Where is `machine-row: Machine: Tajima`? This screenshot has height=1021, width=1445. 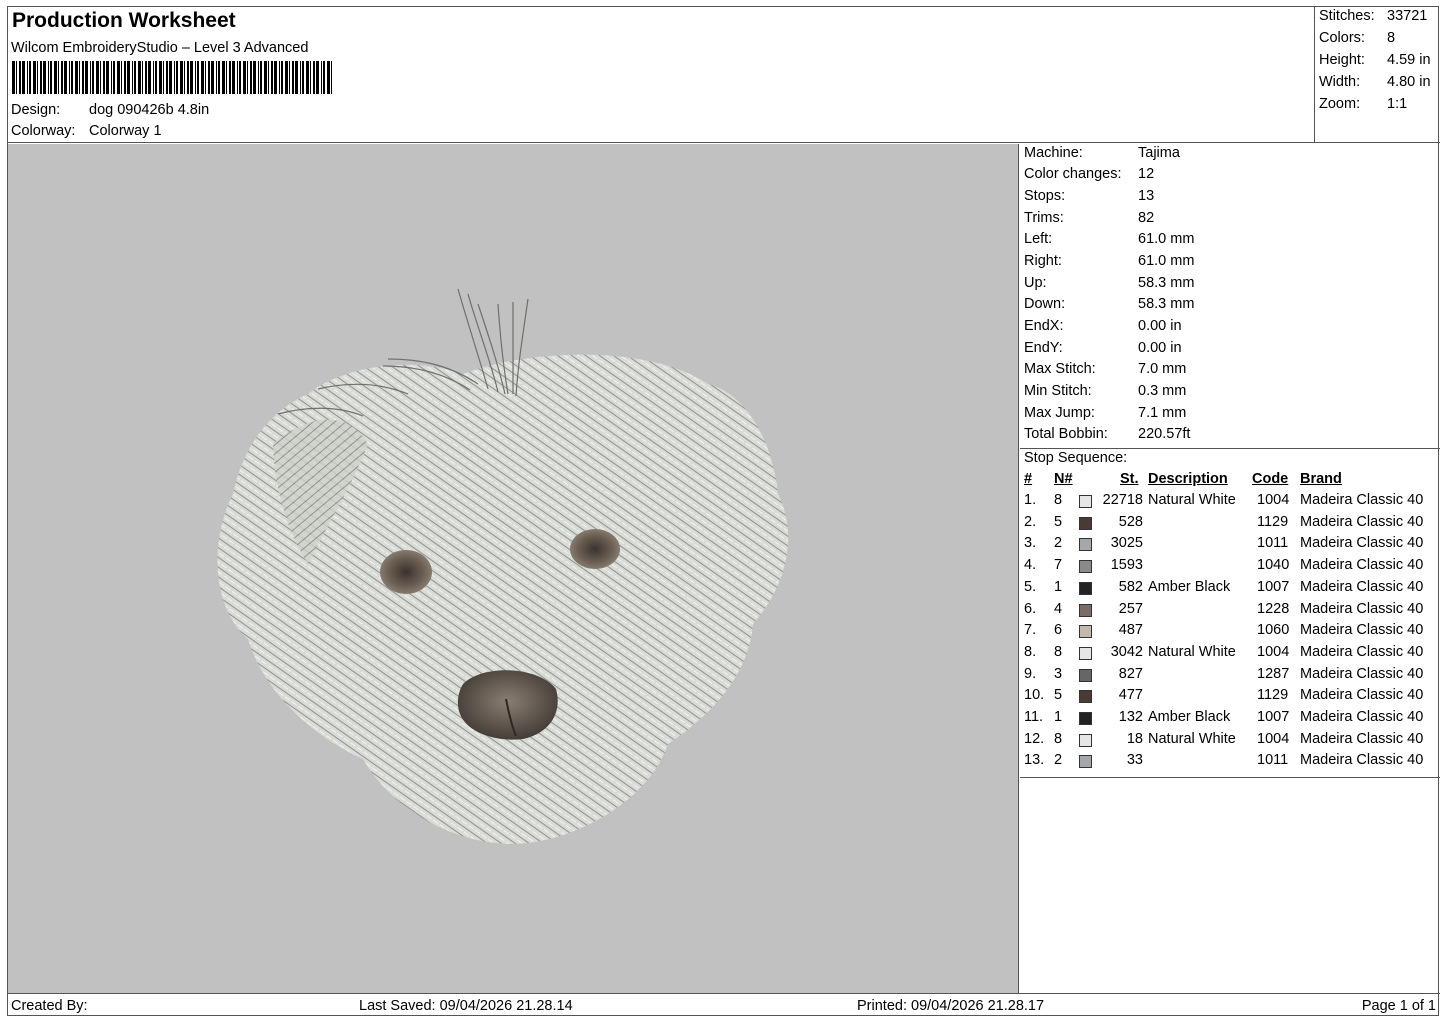 machine-row: Machine: Tajima is located at coordinates (1102, 153).